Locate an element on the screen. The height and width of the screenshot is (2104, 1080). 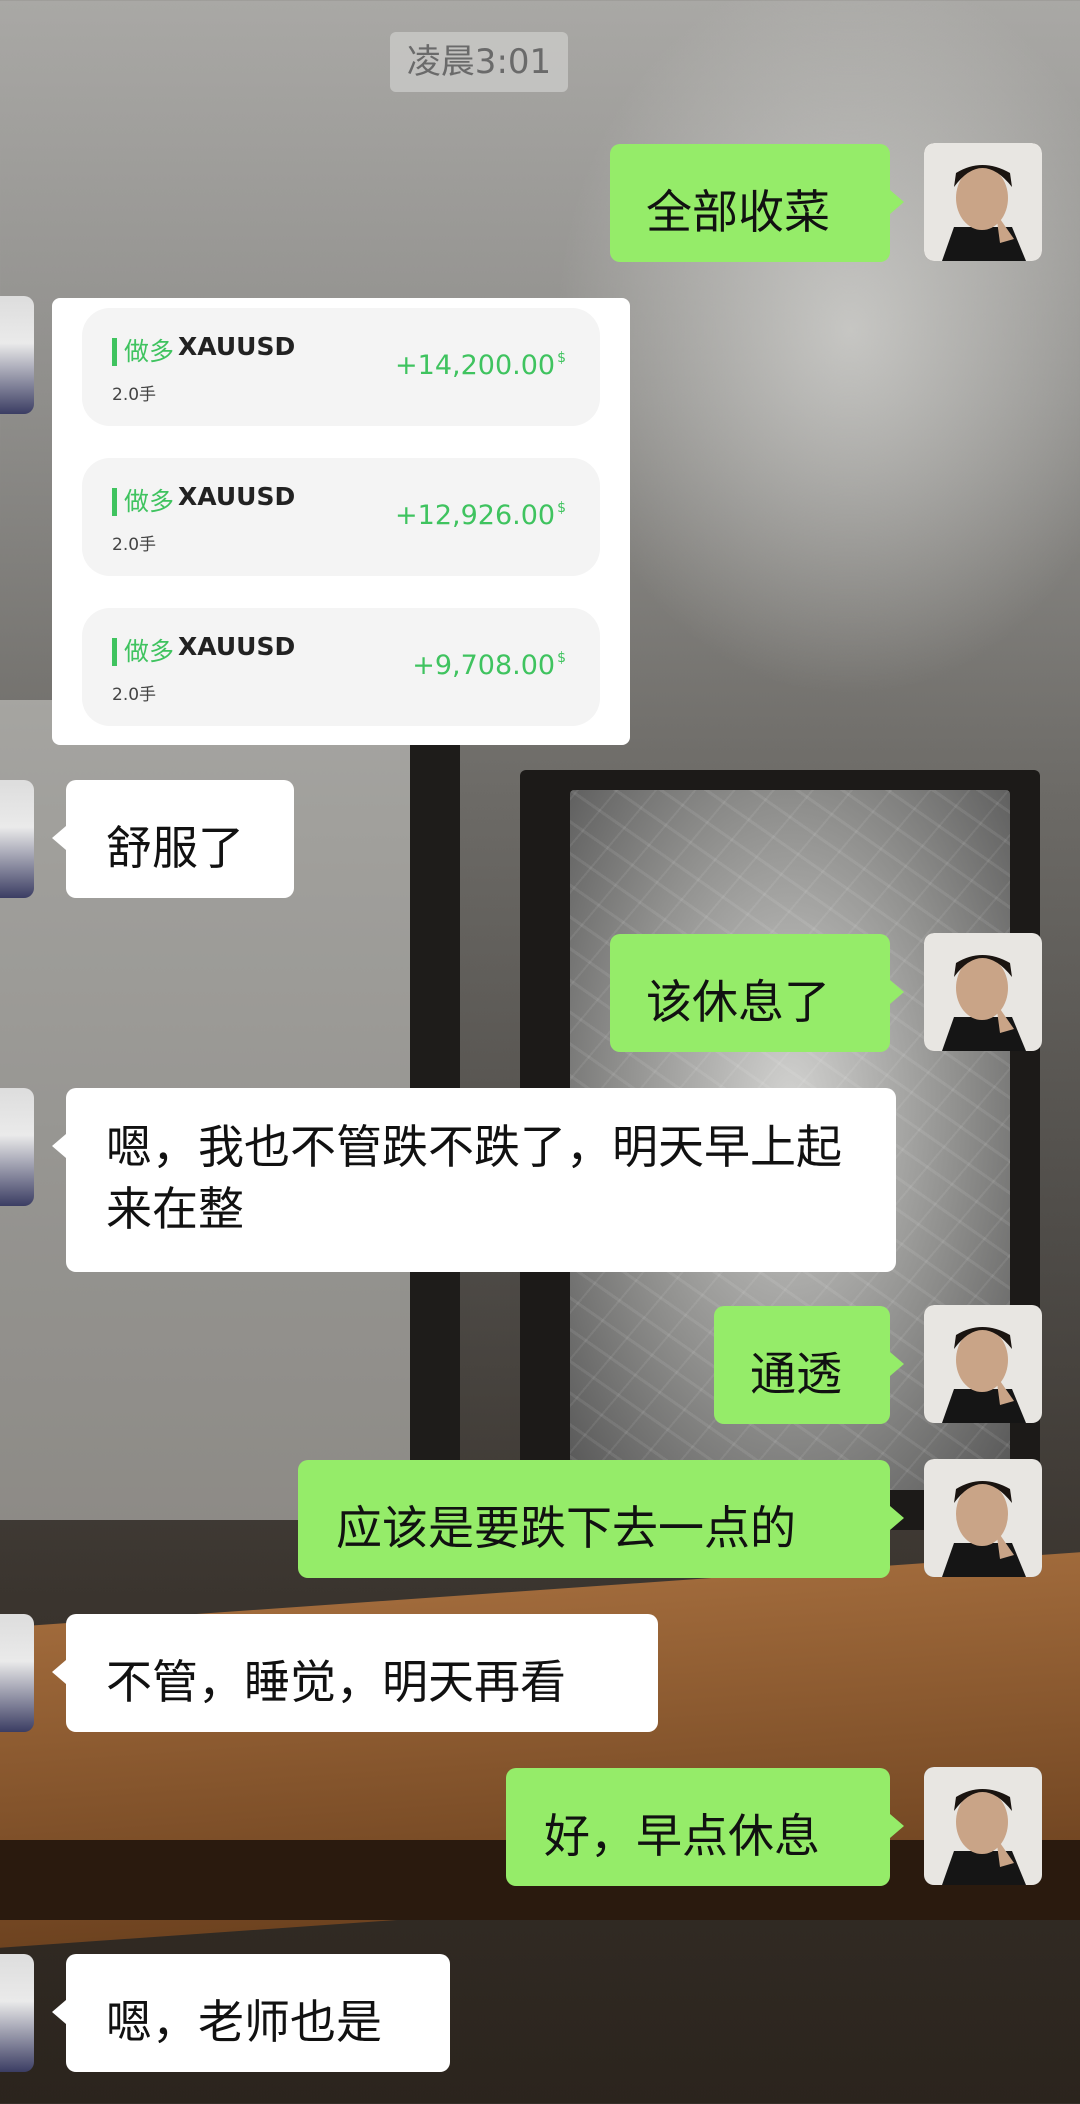
message-bubble-sent: 全部收菜 is located at coordinates (757, 203).